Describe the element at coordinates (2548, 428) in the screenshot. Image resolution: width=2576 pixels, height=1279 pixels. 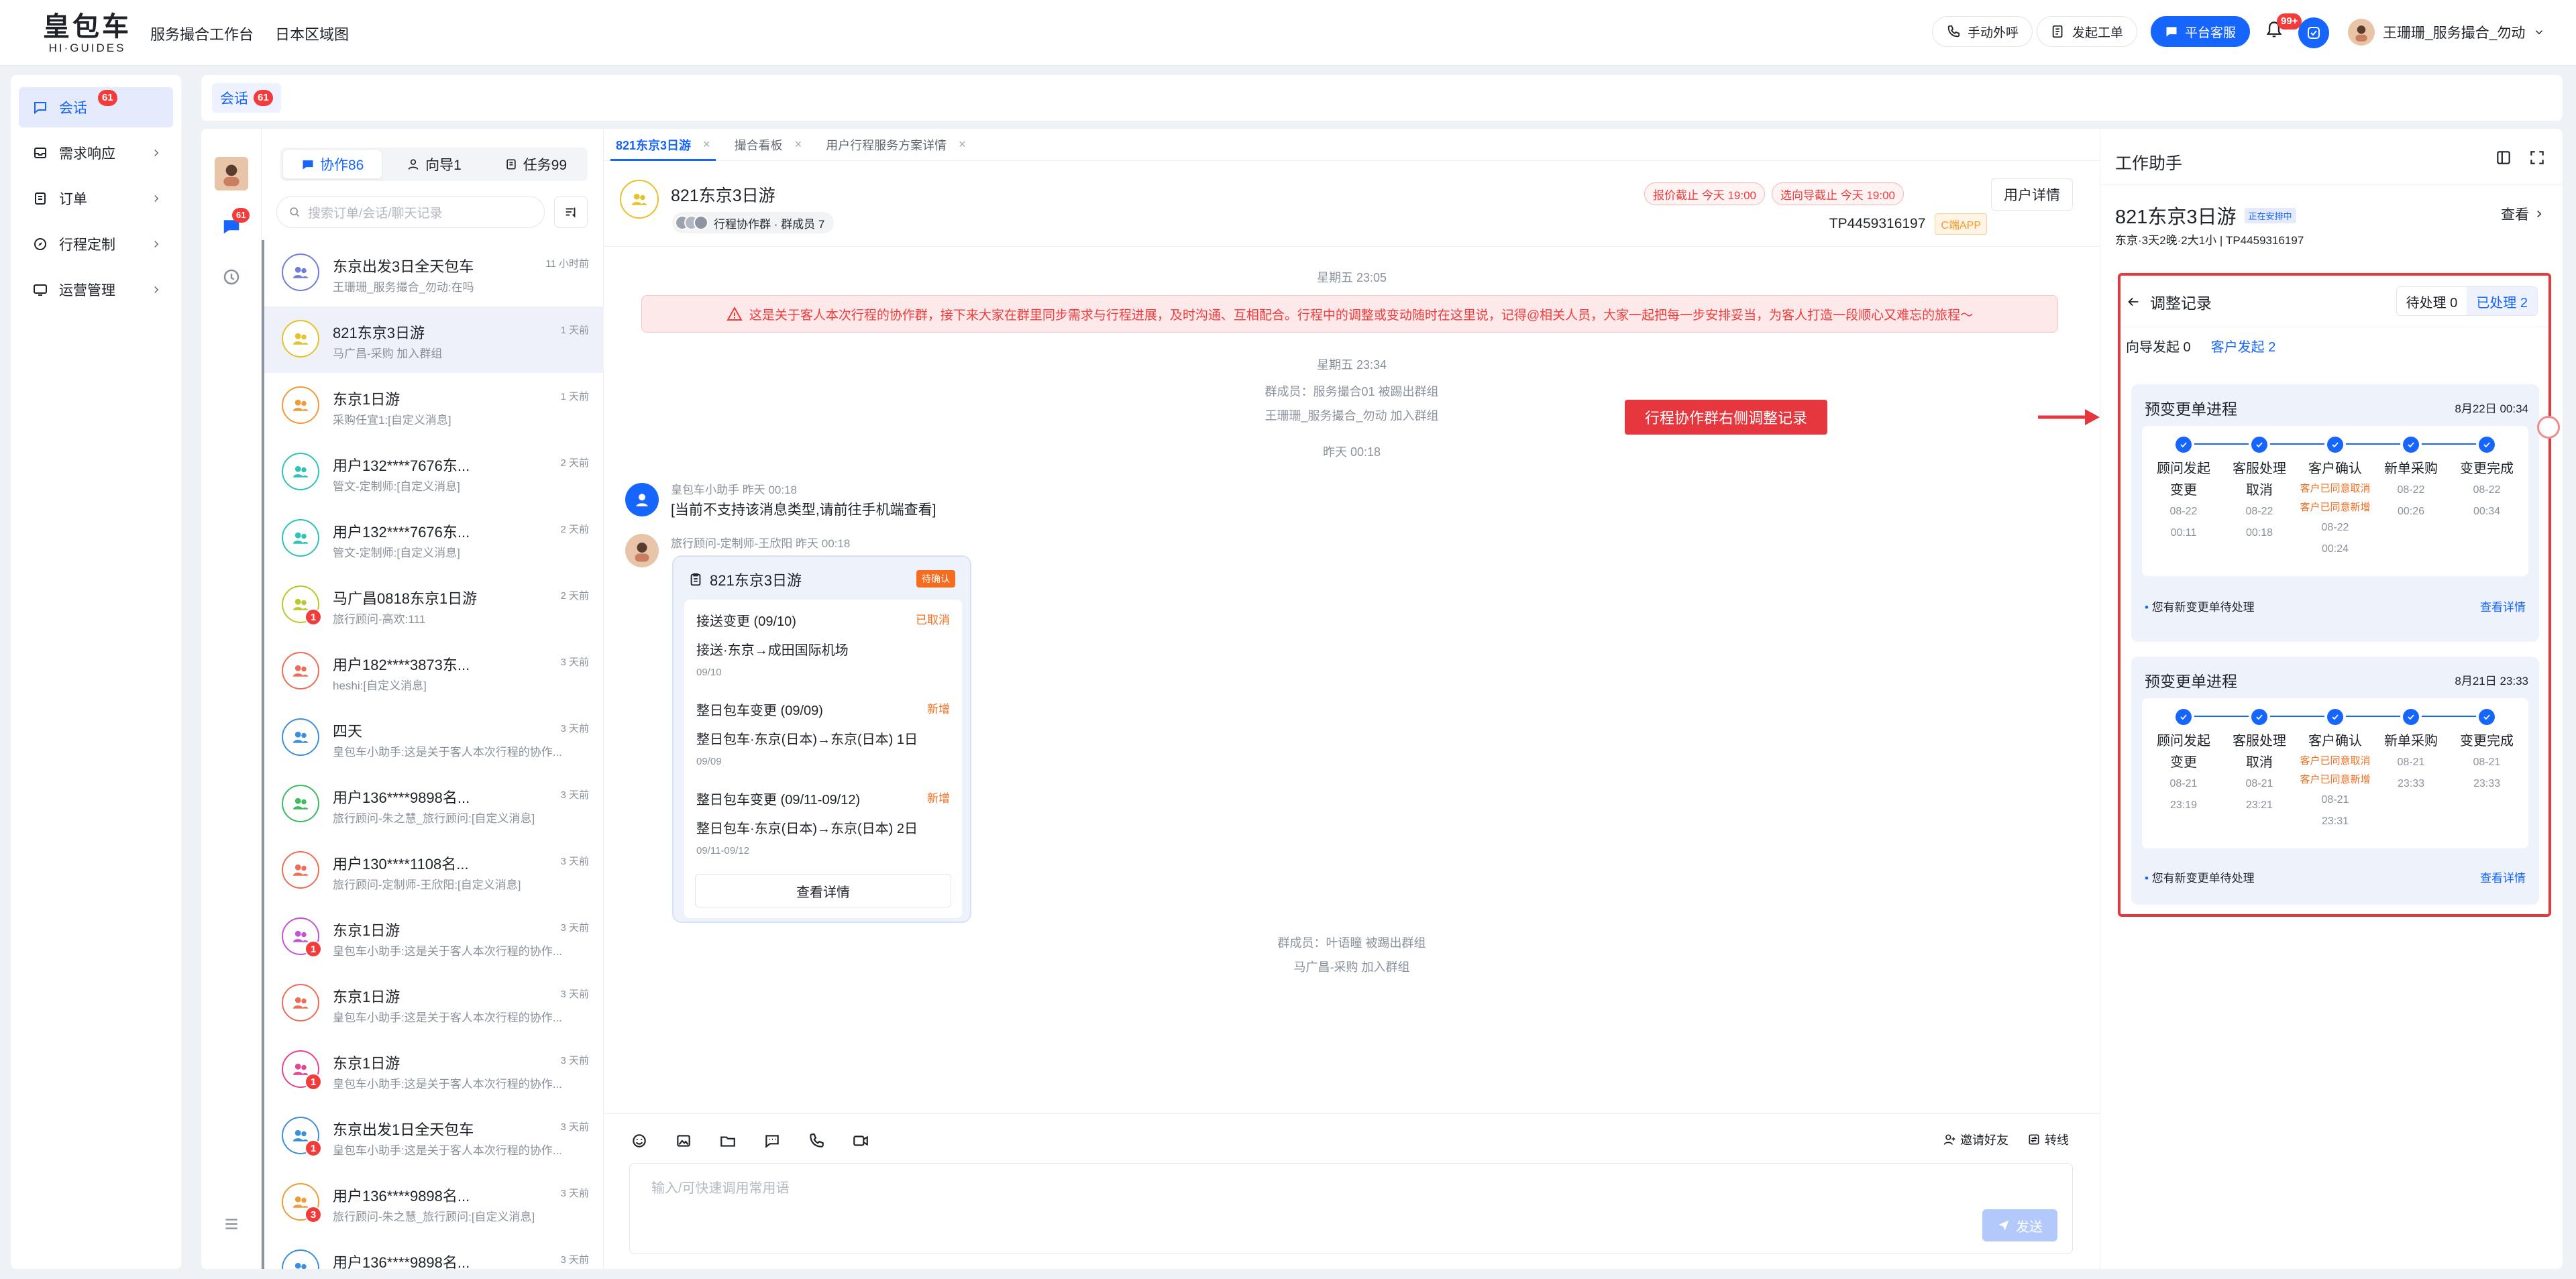
I see `side-handle` at that location.